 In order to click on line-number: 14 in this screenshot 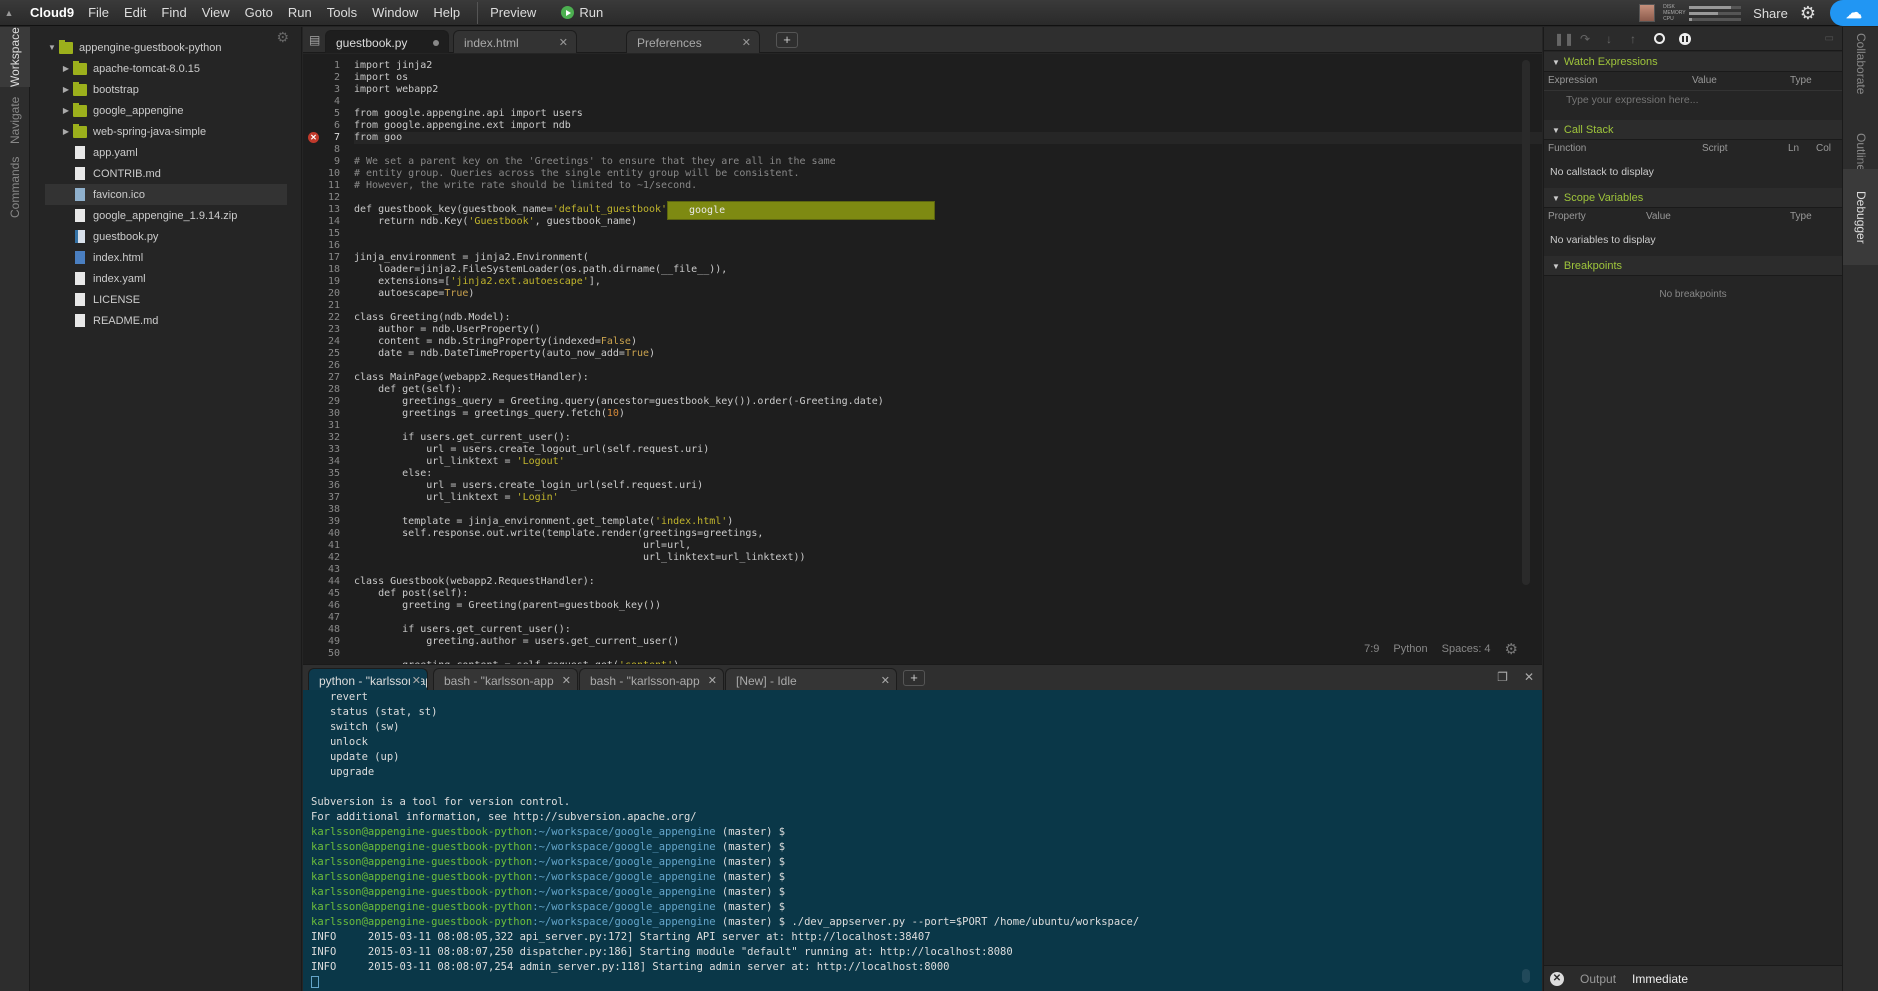, I will do `click(323, 222)`.